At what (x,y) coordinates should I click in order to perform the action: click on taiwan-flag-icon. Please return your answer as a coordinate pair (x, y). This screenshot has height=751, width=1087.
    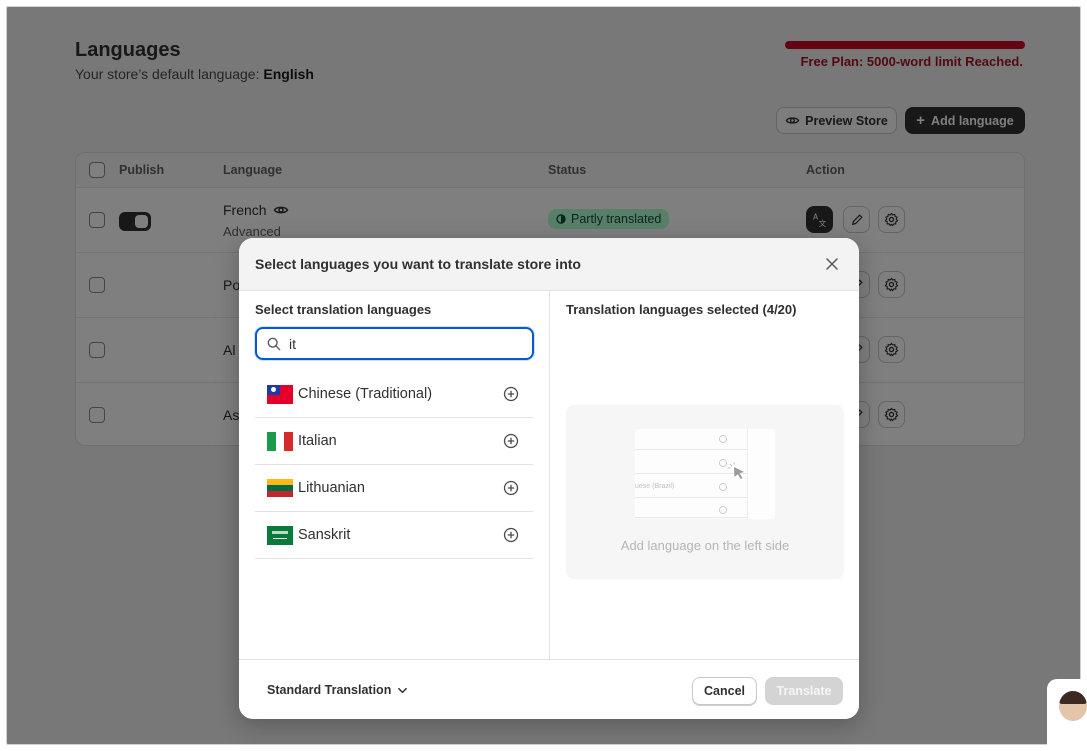
    Looking at the image, I should click on (280, 394).